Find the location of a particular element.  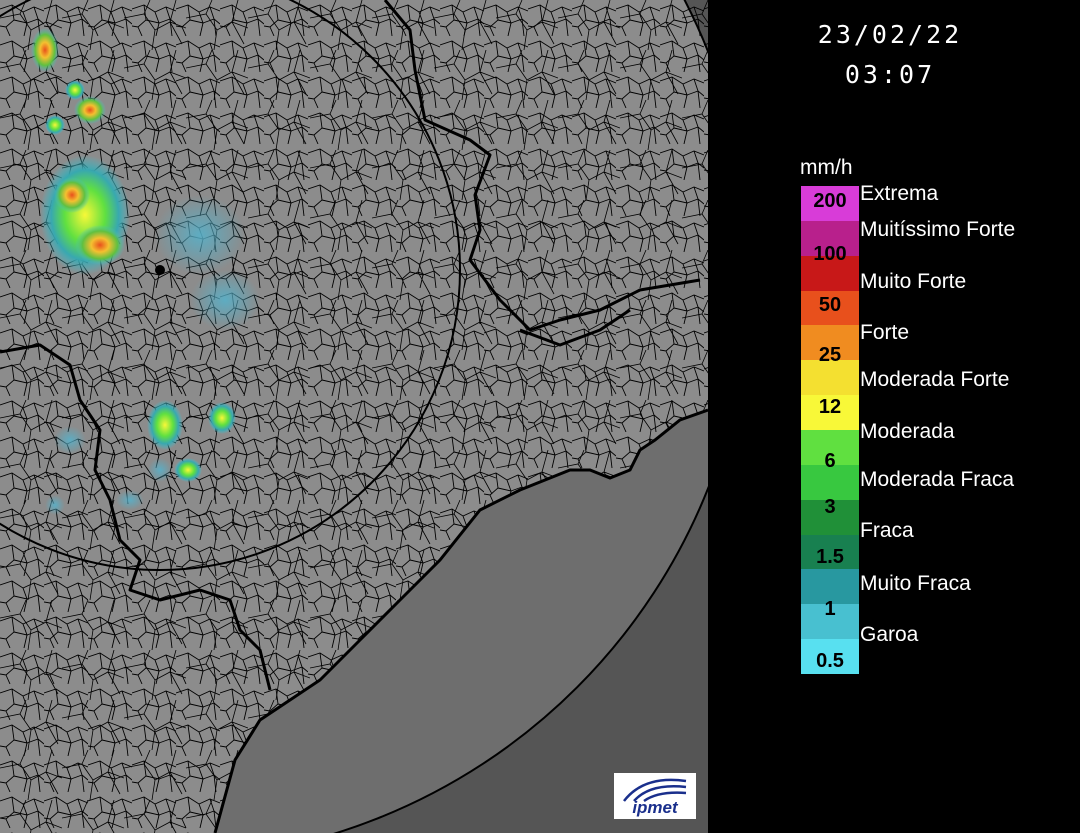

scale-value: 200 is located at coordinates (830, 201).